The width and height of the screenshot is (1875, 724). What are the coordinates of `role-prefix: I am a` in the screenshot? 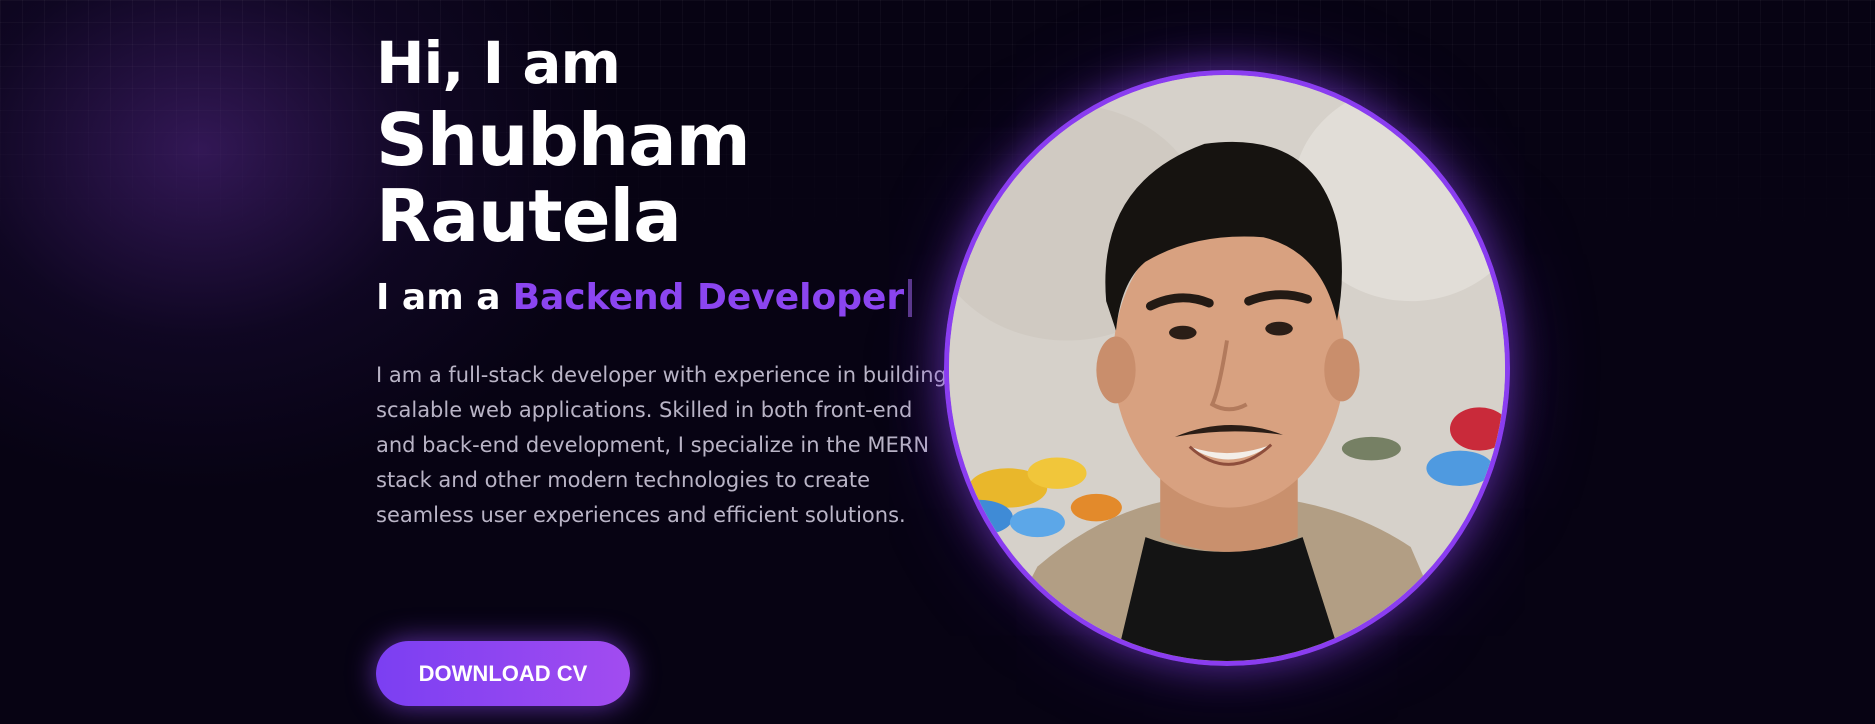 It's located at (438, 297).